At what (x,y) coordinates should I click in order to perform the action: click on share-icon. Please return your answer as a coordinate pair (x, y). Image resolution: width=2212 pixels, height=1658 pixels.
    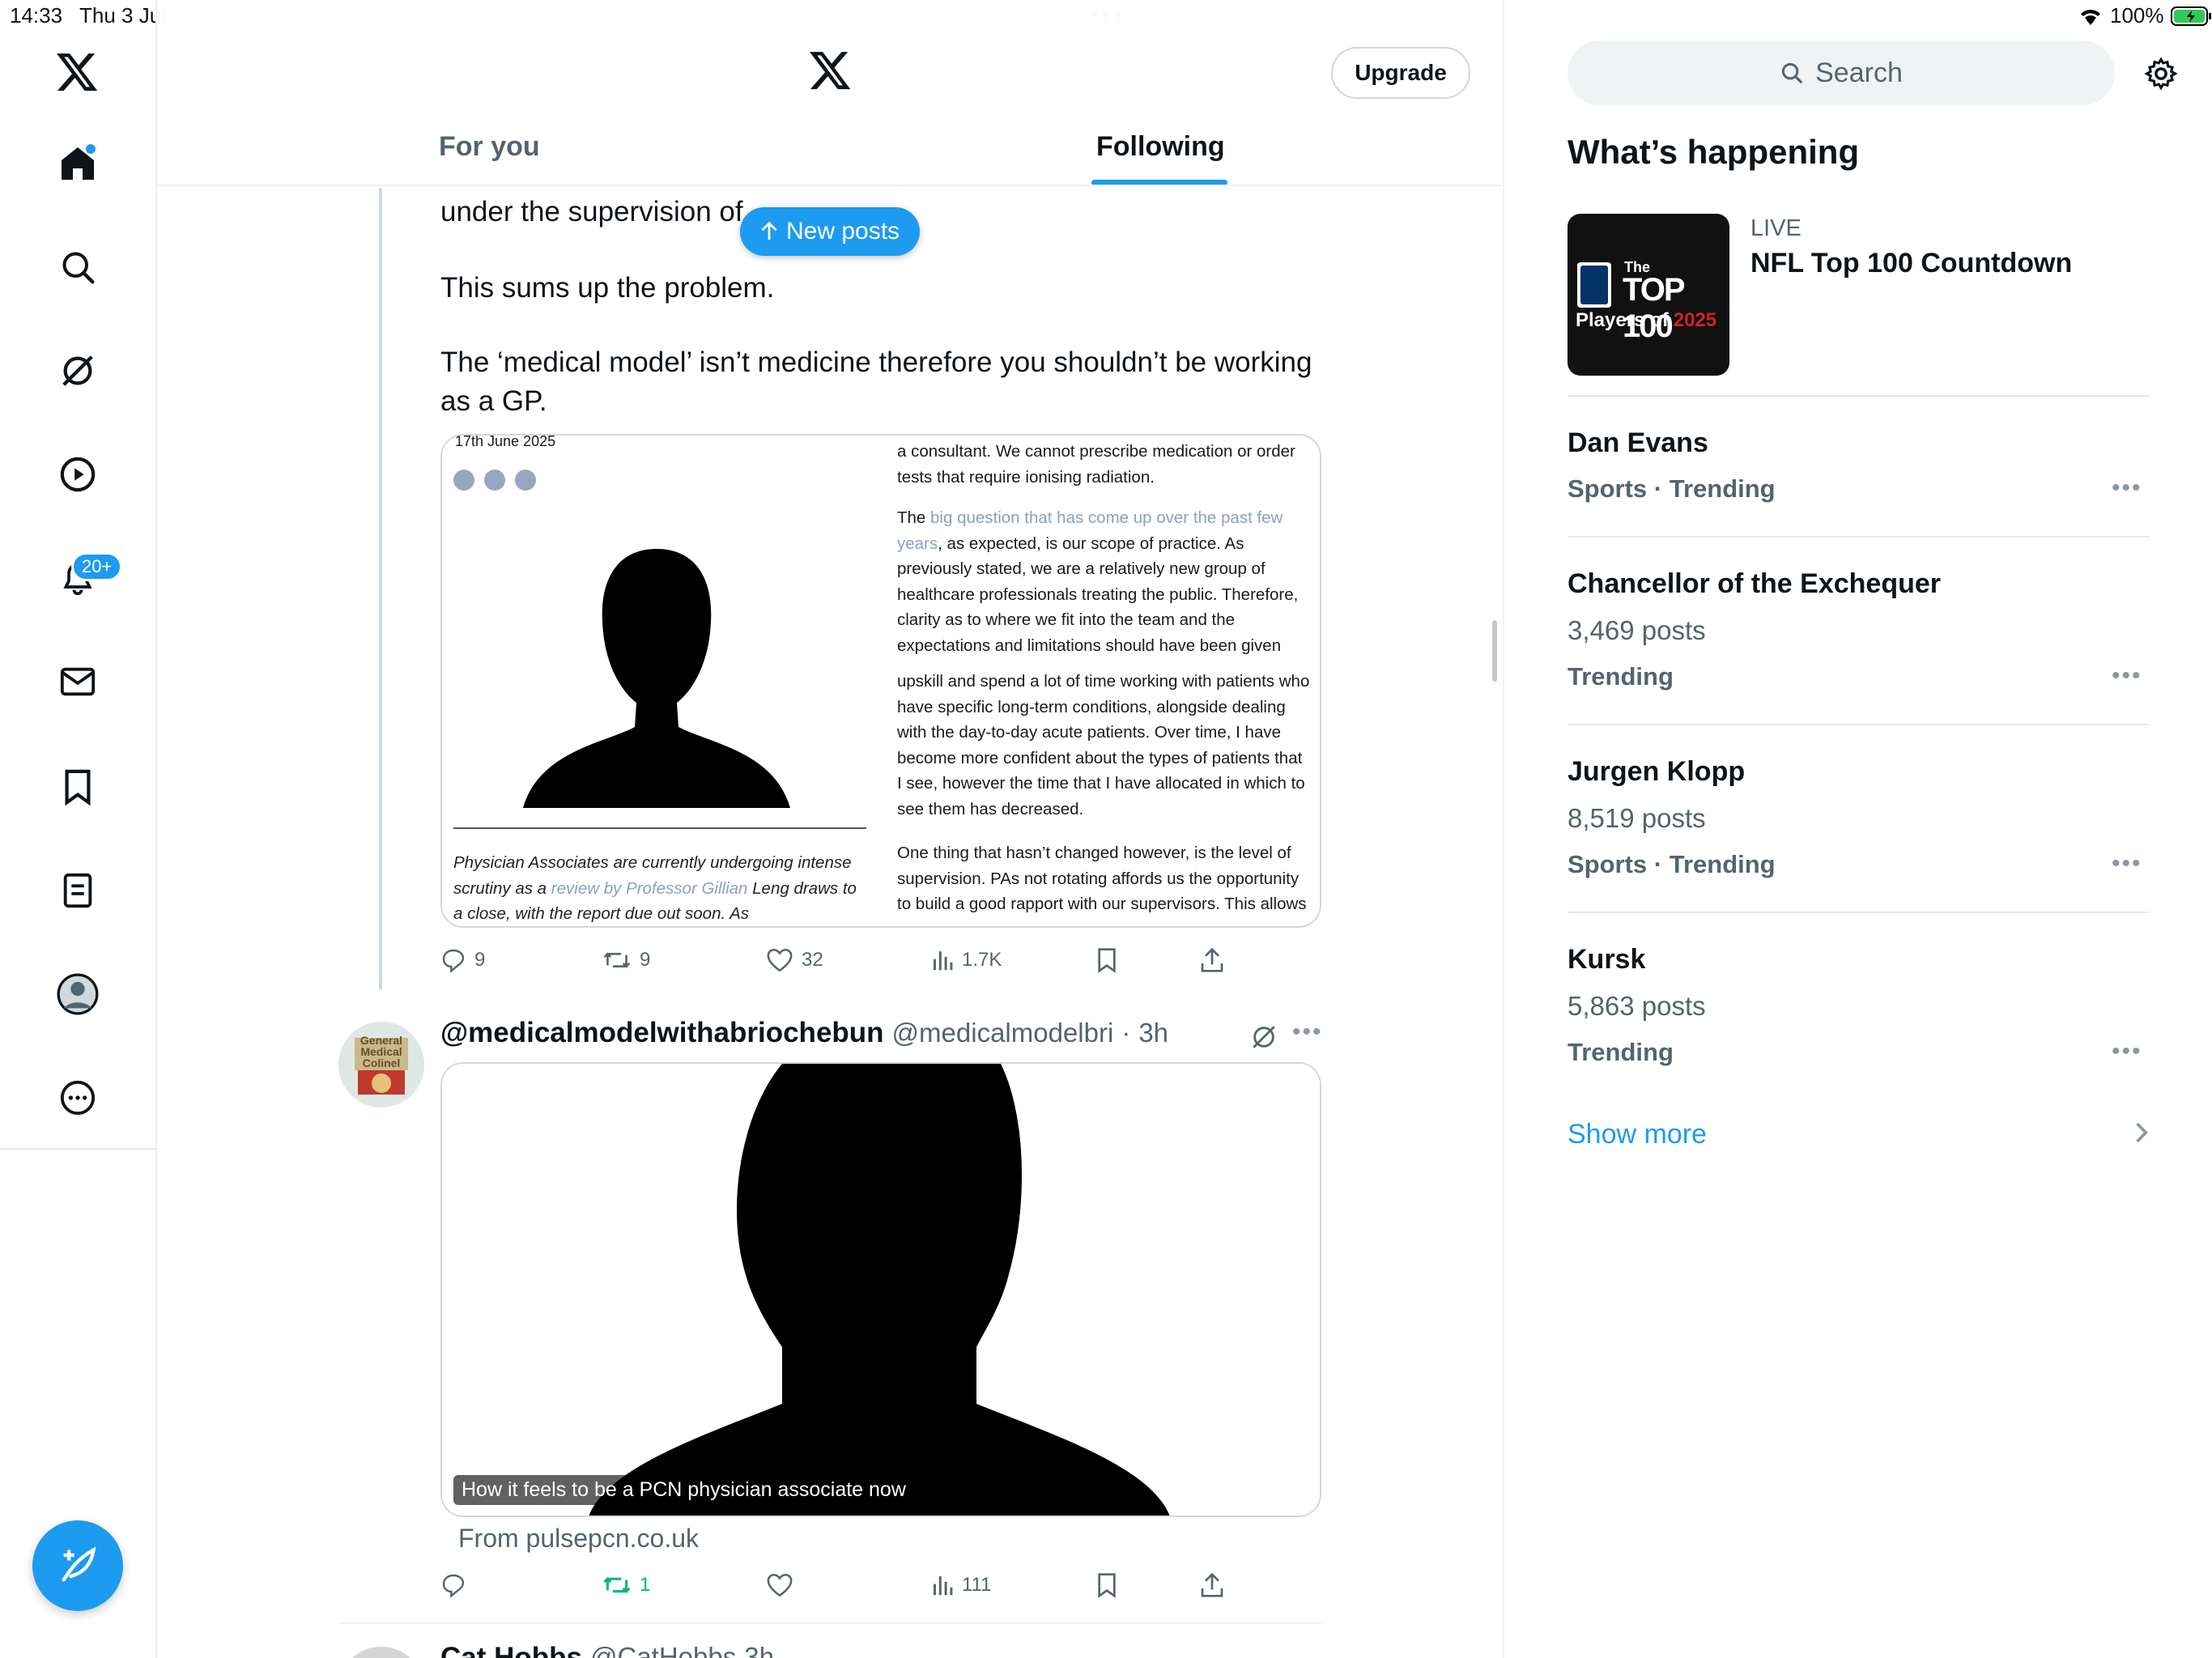
    Looking at the image, I should click on (1212, 959).